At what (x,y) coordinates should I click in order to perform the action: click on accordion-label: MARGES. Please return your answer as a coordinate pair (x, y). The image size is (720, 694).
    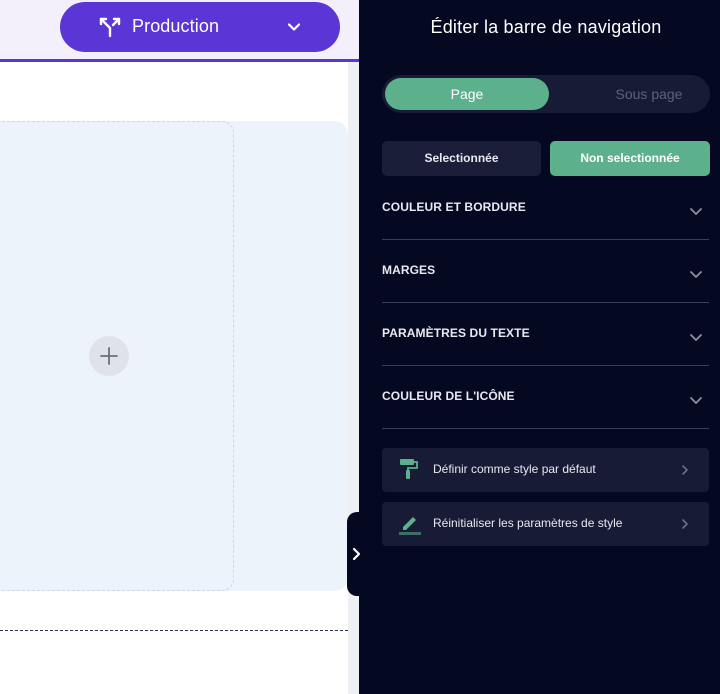
    Looking at the image, I should click on (409, 270).